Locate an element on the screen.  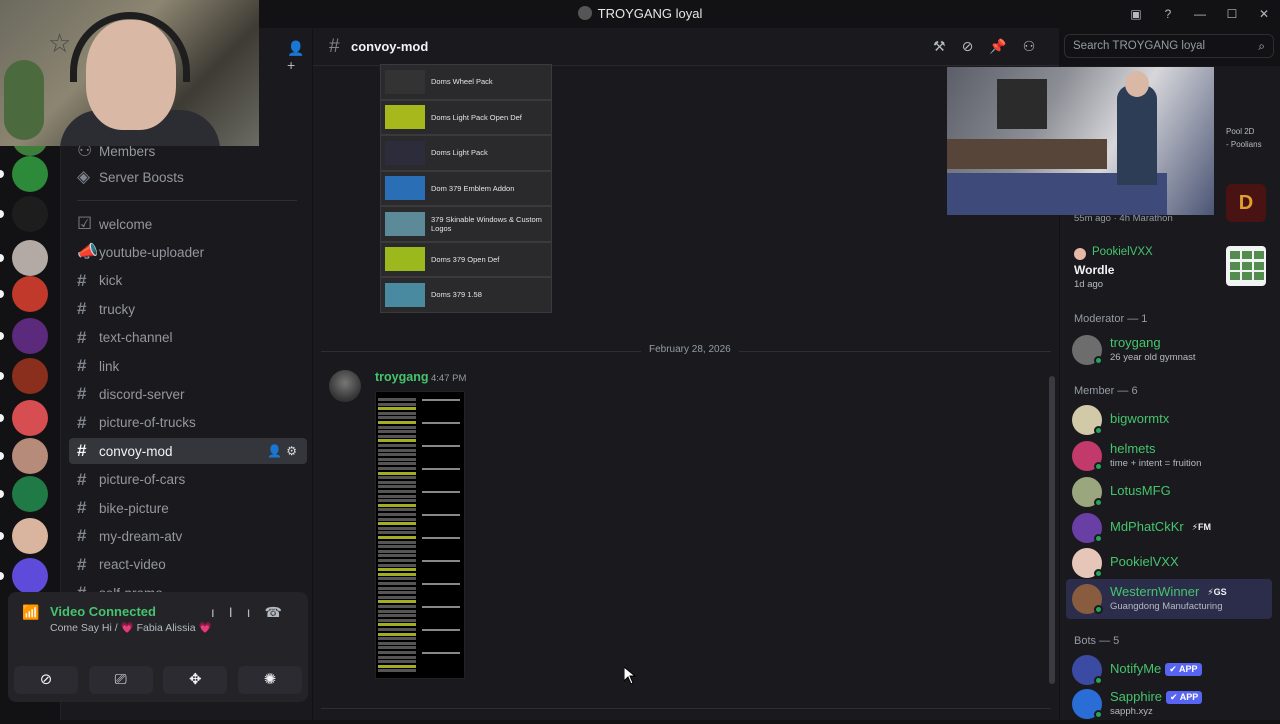
sidebar-item-label: youtube-uploader is located at coordinates (152, 252).